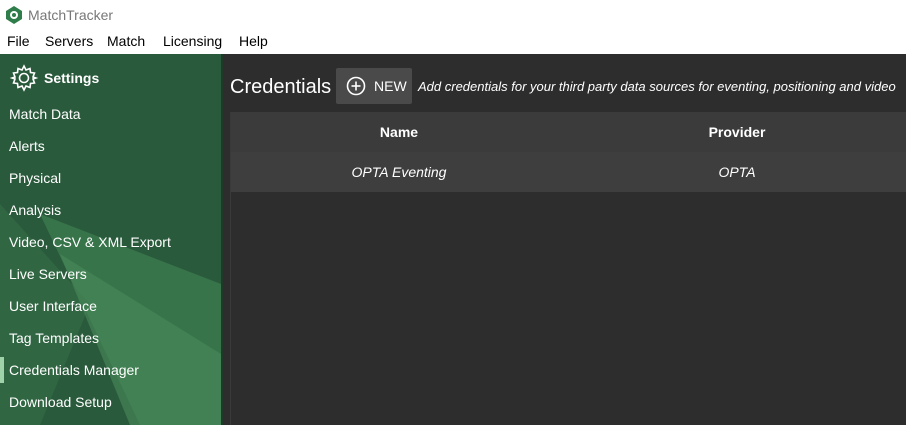  Describe the element at coordinates (737, 172) in the screenshot. I see `cell-provider: OPTA` at that location.